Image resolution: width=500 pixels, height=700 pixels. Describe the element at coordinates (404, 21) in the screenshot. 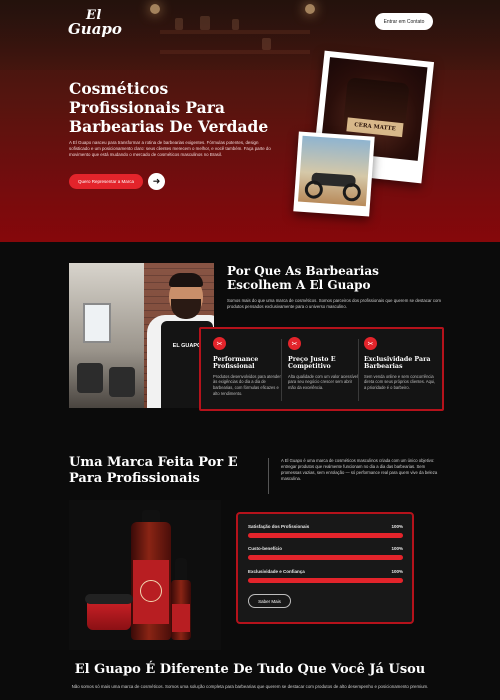

I see `contact-button: Entrar em Contato` at that location.